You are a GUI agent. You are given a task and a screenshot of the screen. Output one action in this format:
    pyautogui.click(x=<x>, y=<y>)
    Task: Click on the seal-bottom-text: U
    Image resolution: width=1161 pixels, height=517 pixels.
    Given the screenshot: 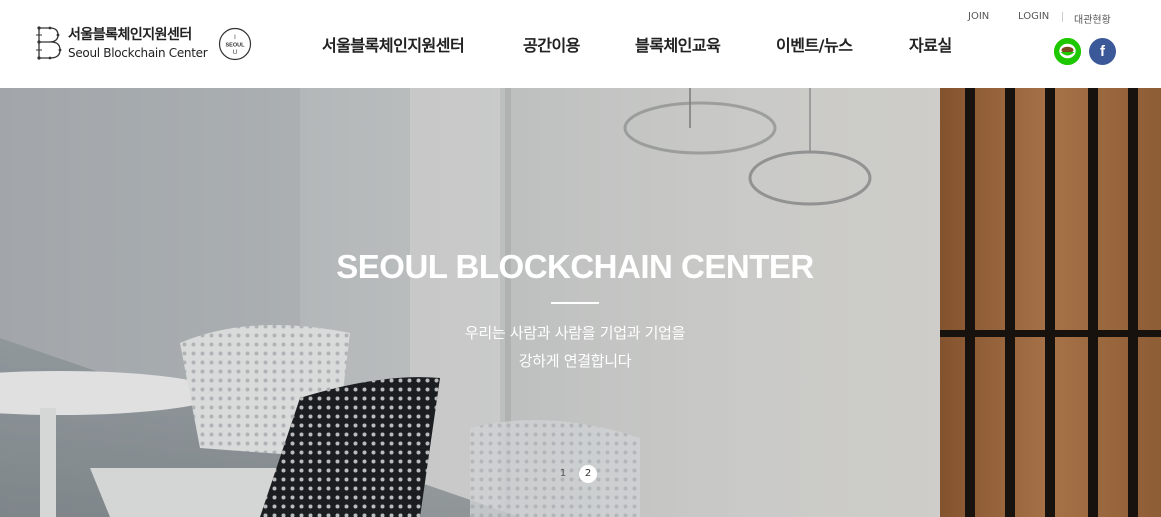 What is the action you would take?
    pyautogui.click(x=235, y=53)
    